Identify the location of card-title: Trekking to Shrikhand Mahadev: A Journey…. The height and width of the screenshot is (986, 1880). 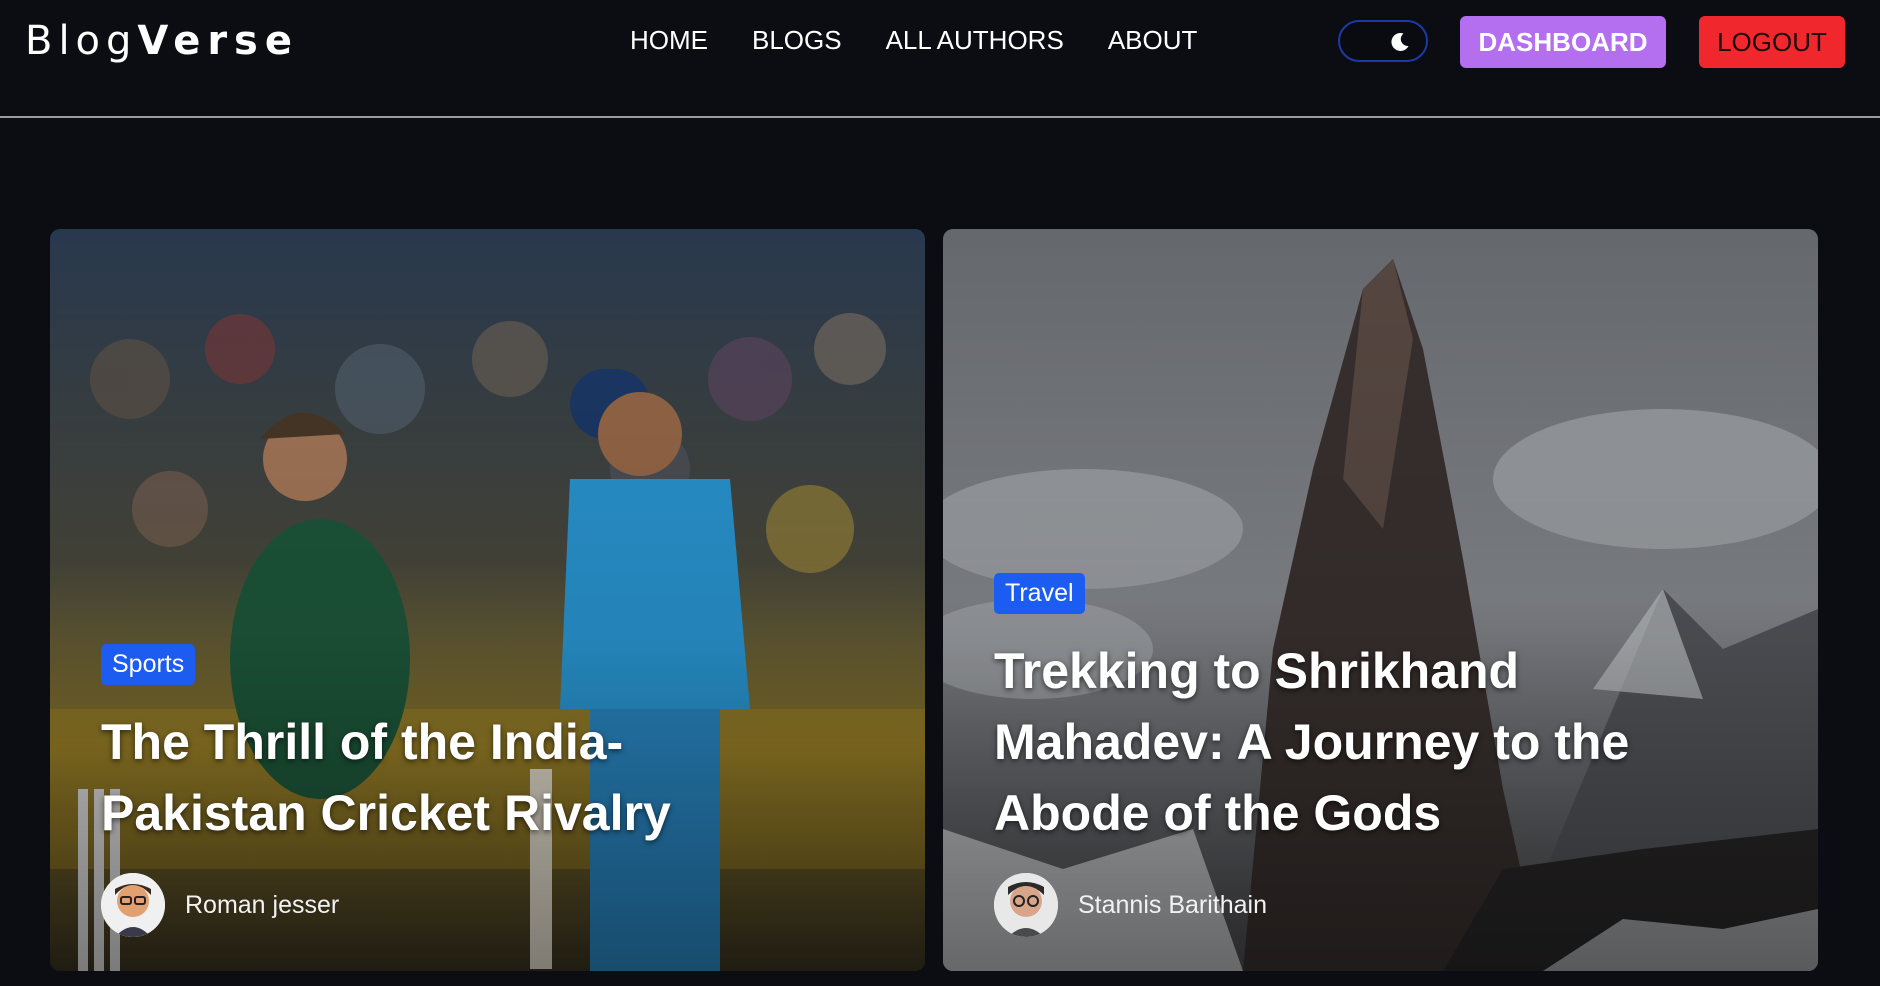
(1339, 742).